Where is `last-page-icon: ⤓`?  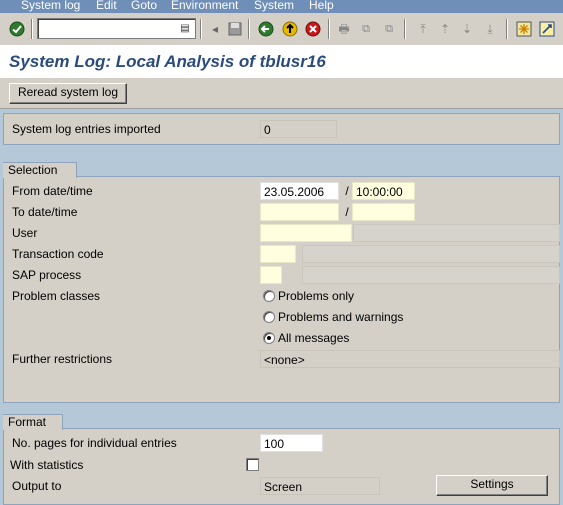 last-page-icon: ⤓ is located at coordinates (490, 29).